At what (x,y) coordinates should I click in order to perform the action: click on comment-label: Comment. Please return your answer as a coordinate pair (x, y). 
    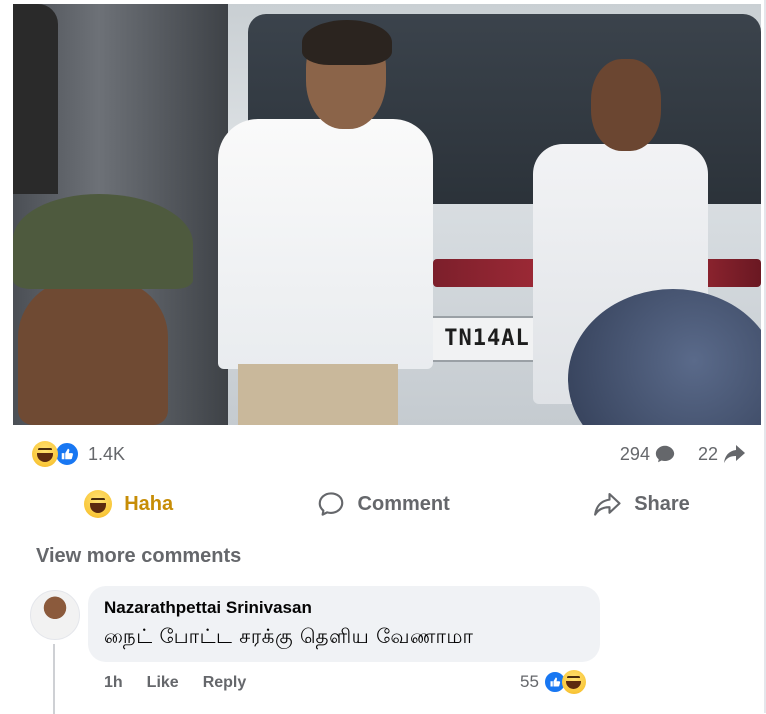
    Looking at the image, I should click on (403, 503).